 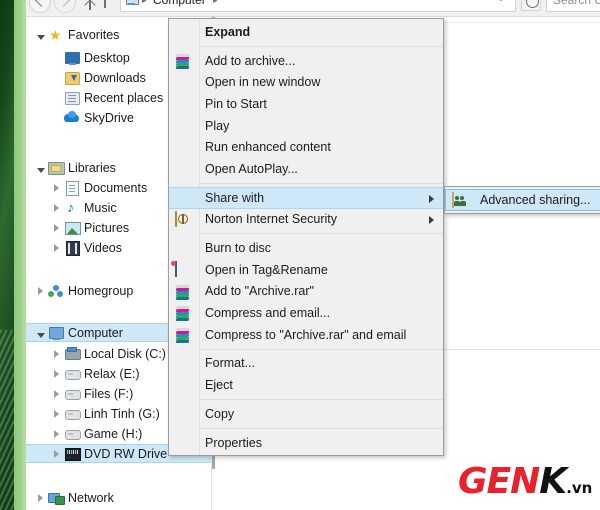 I want to click on breadcrumb-computer: Computer, so click(x=179, y=3).